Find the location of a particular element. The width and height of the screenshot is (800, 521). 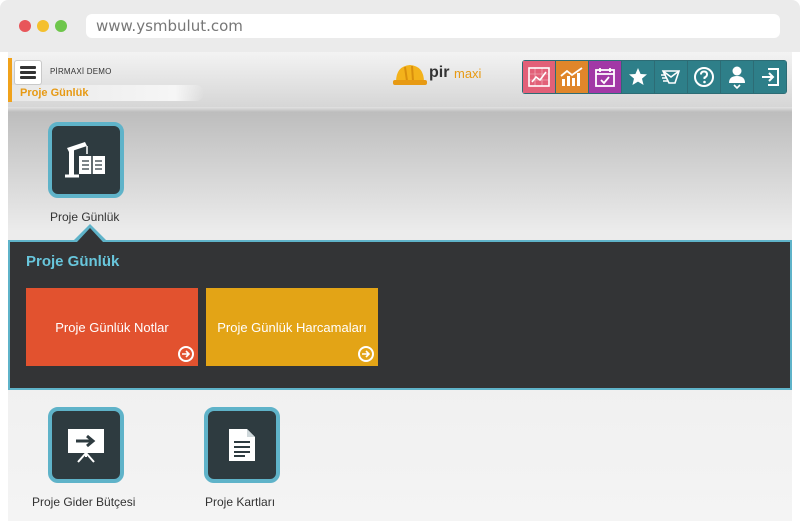

chart-icon is located at coordinates (571, 76).